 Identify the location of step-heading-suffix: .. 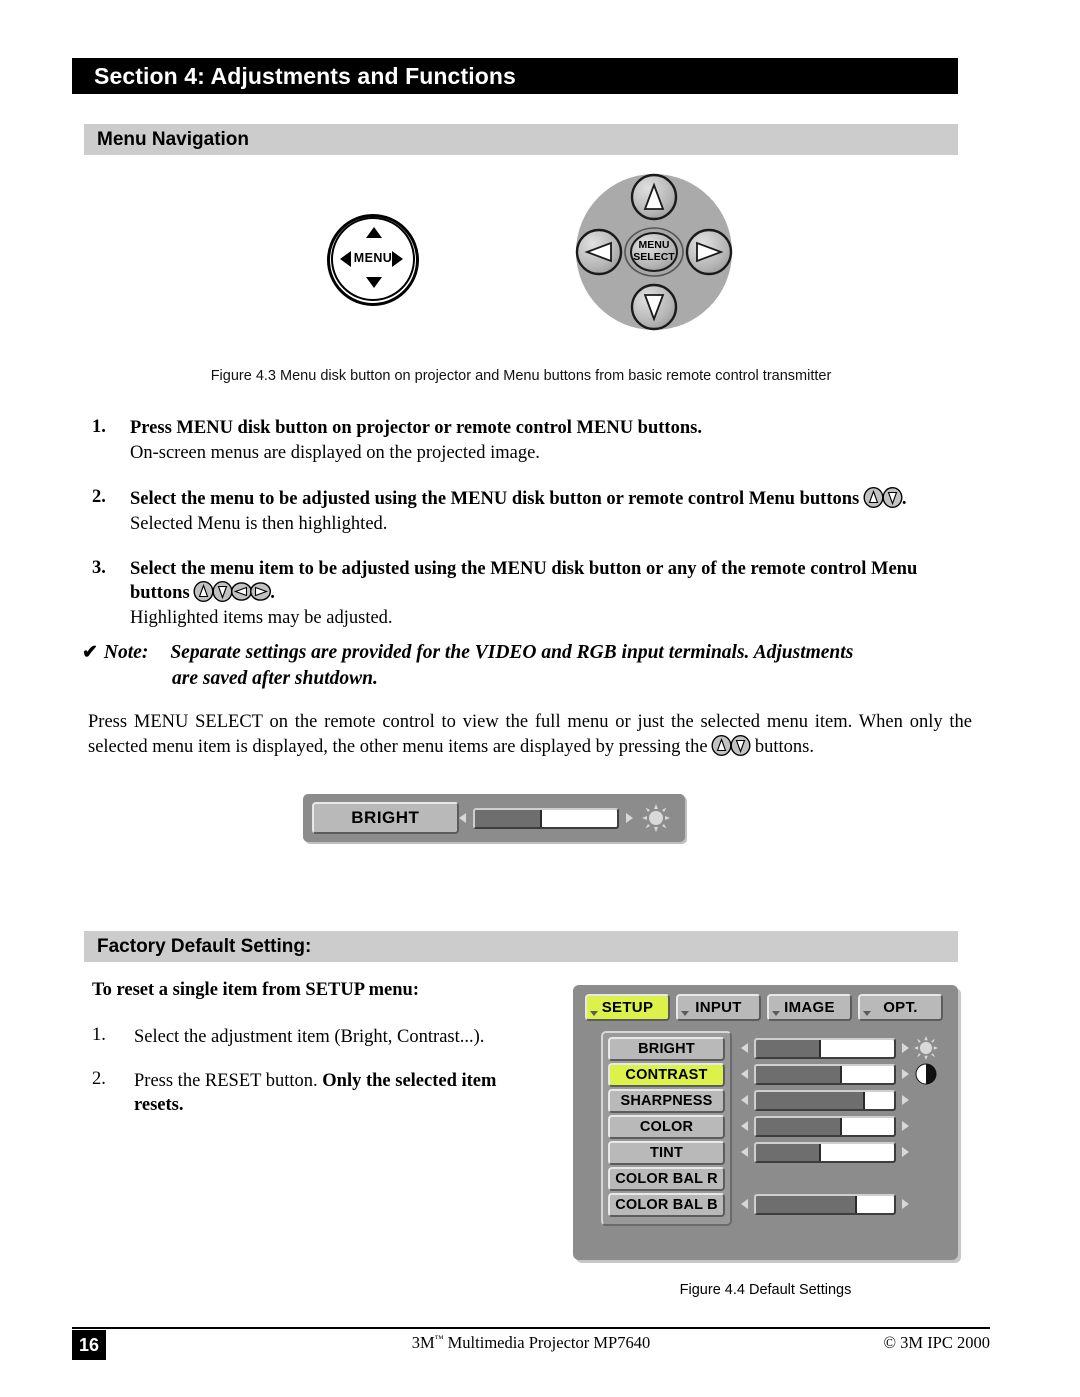
(272, 592).